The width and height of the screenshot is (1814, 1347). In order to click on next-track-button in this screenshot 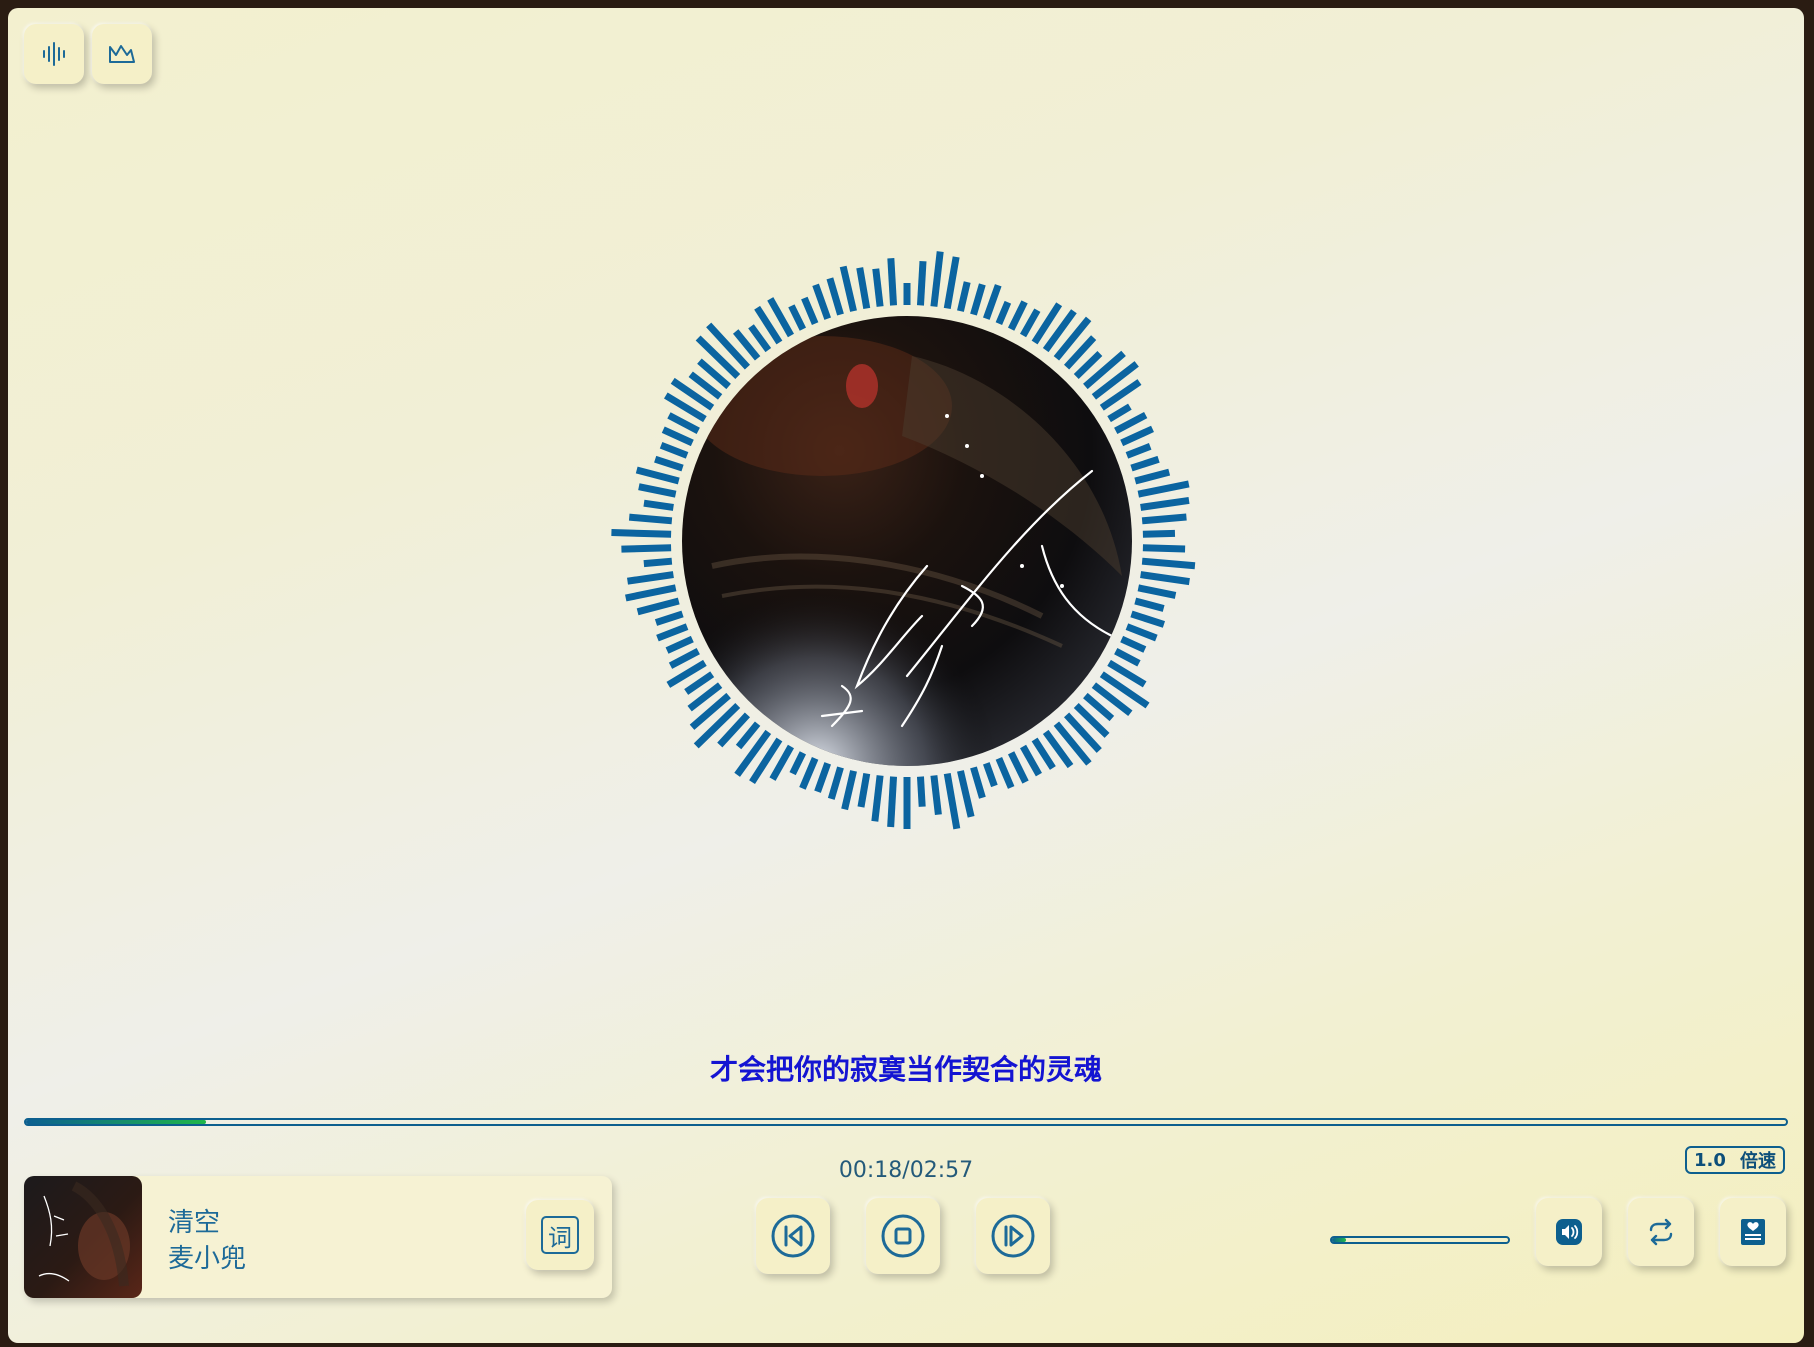, I will do `click(1013, 1236)`.